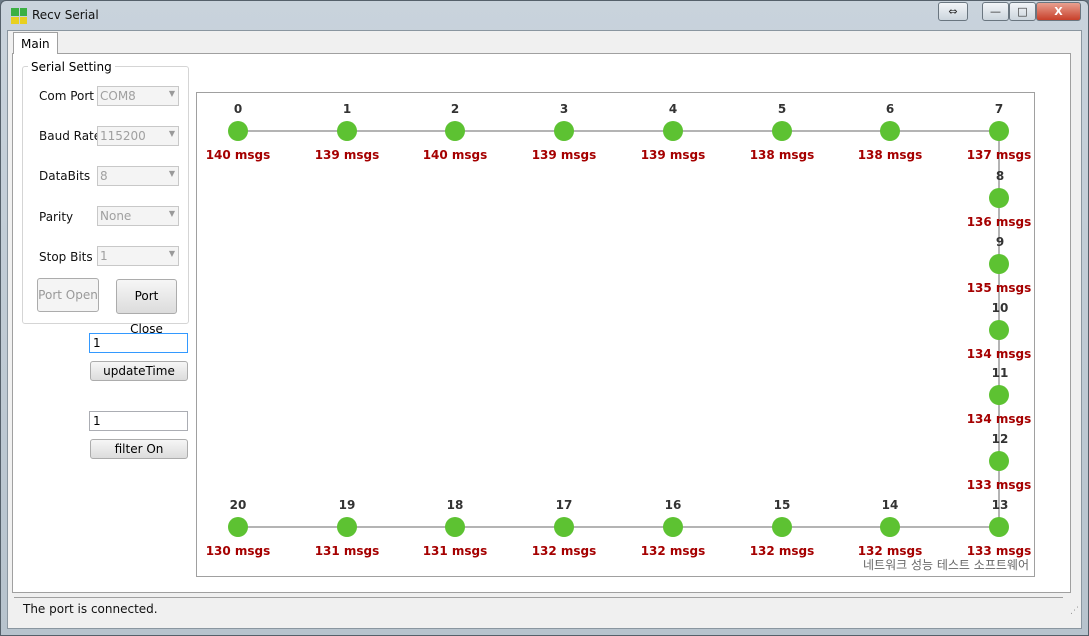 The image size is (1089, 636). What do you see at coordinates (104, 256) in the screenshot?
I see `stop-bits-value: 1` at bounding box center [104, 256].